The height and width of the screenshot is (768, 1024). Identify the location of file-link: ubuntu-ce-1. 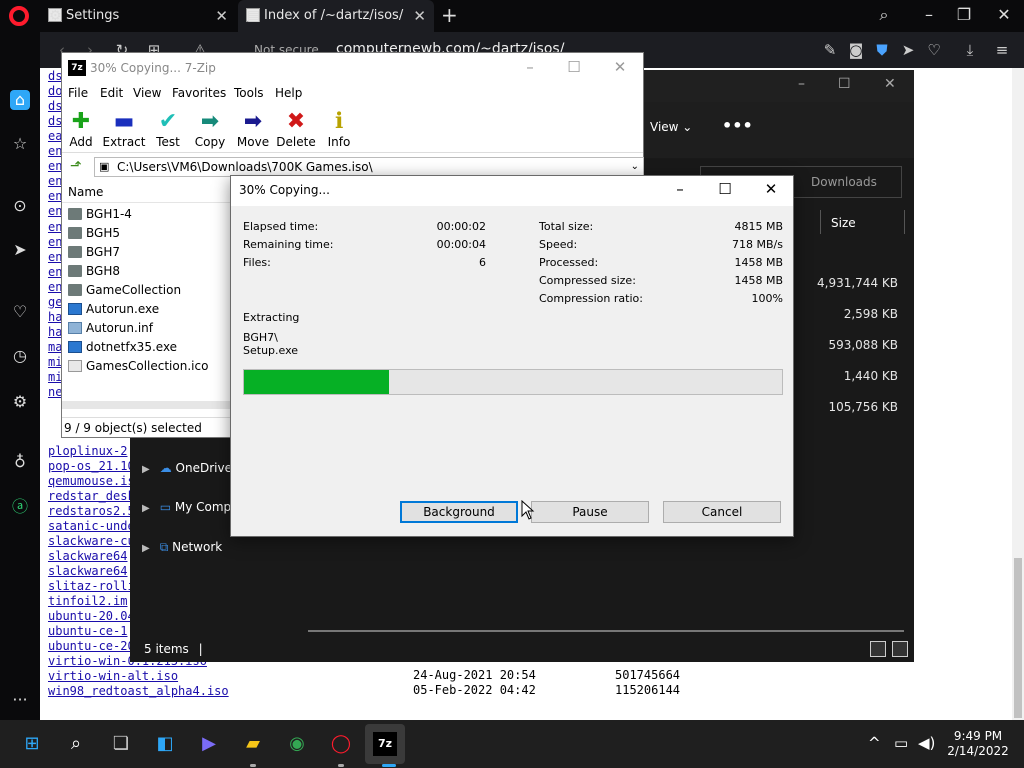
(87, 631).